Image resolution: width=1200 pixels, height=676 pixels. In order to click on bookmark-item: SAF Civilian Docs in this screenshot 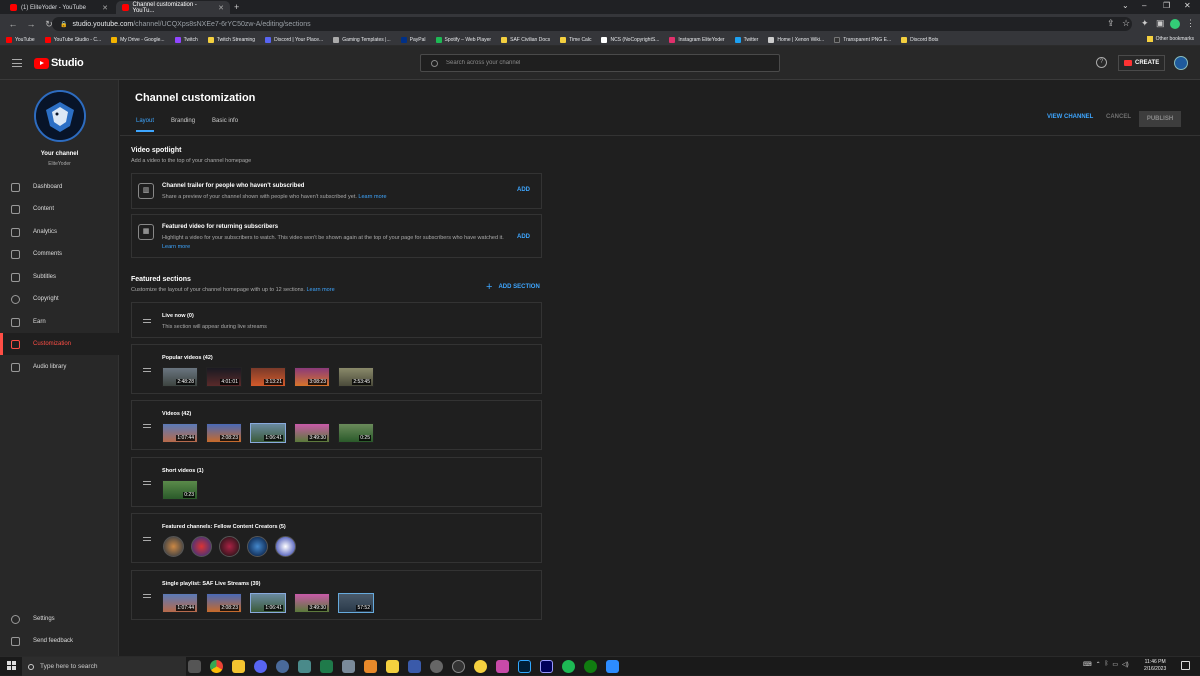, I will do `click(525, 39)`.